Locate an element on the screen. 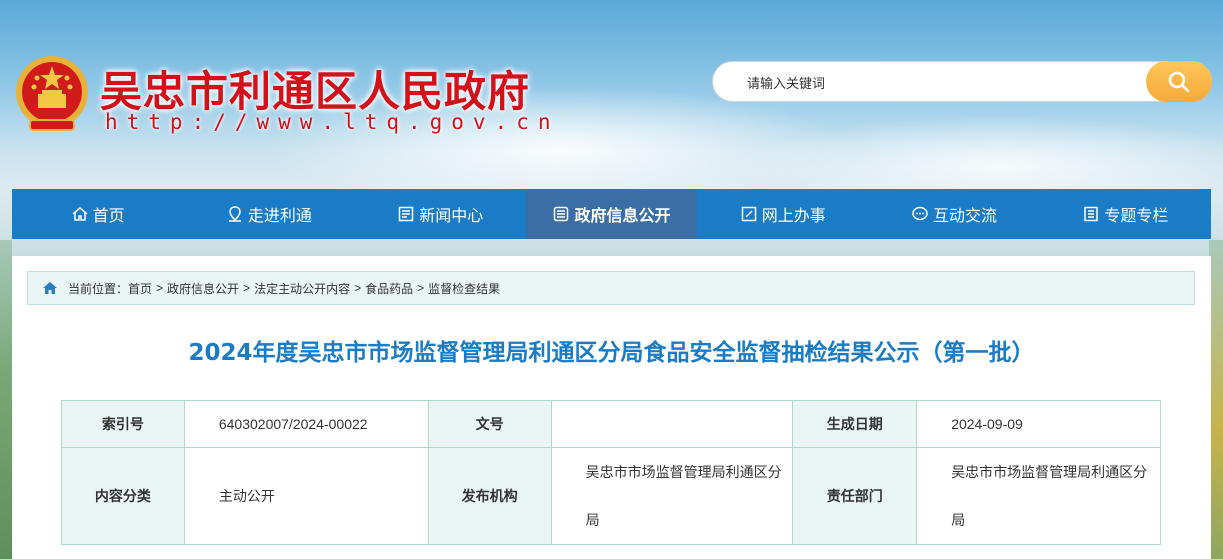 The image size is (1223, 559). list-icon is located at coordinates (1091, 214).